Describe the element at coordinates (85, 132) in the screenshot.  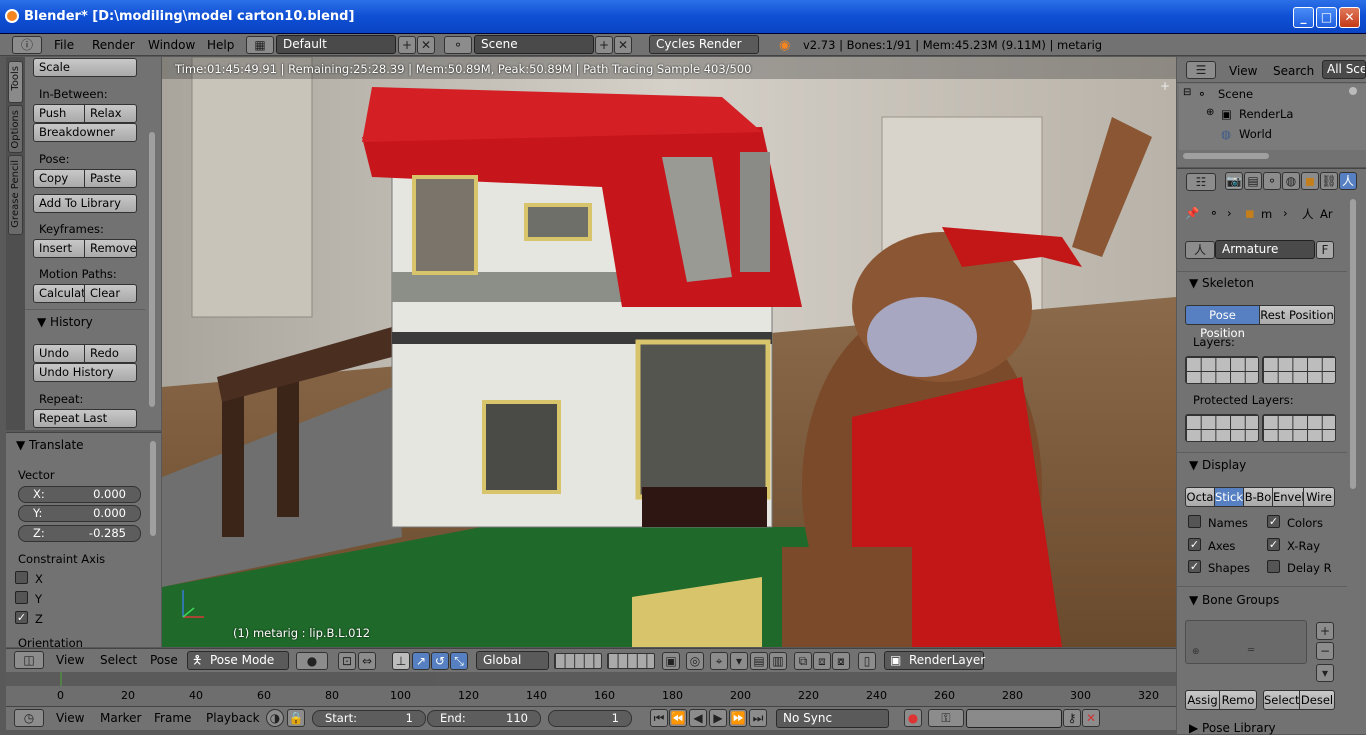
I see `breakdowner-button: Breakdowner` at that location.